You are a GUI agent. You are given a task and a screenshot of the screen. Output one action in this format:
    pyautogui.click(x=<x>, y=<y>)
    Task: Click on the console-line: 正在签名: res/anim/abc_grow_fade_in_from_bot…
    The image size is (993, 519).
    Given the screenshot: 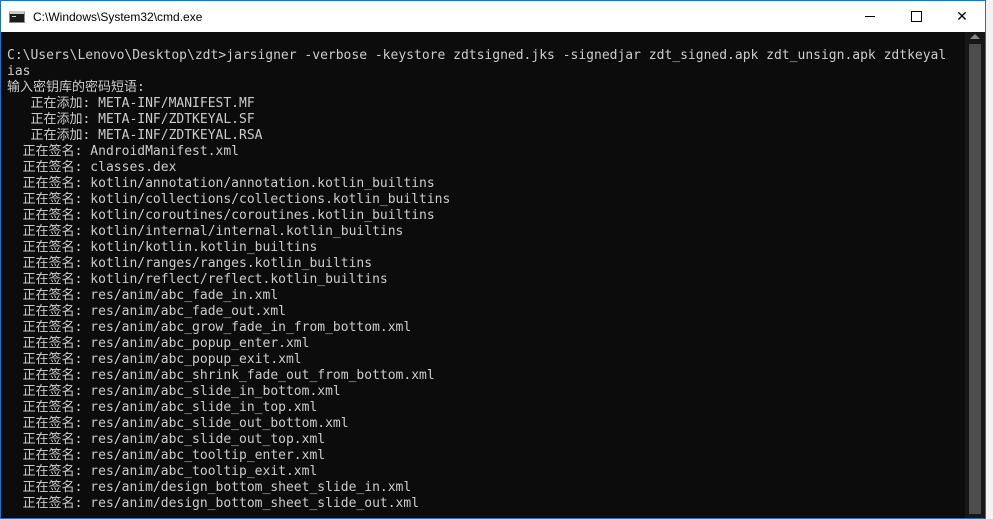 What is the action you would take?
    pyautogui.click(x=209, y=327)
    